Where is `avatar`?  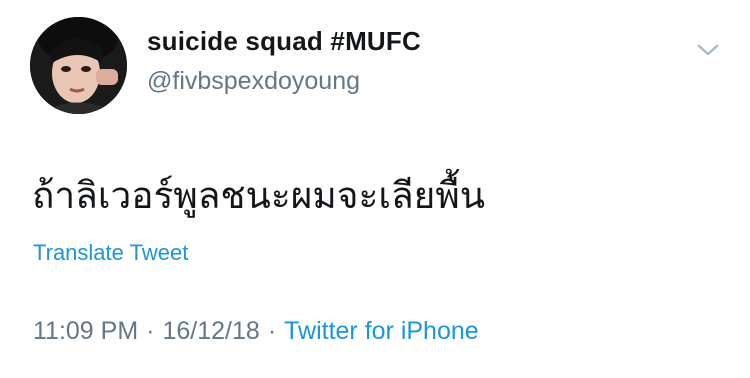 avatar is located at coordinates (78, 65).